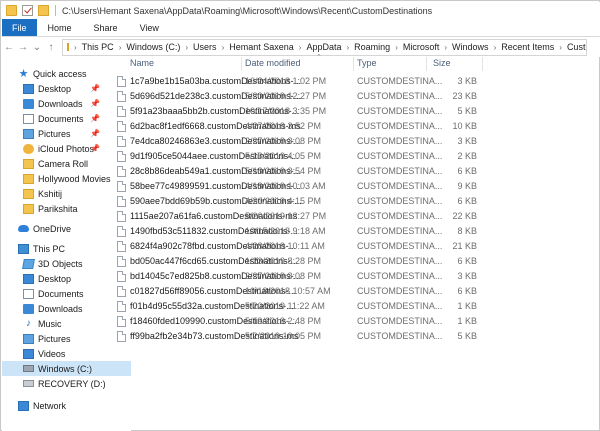  Describe the element at coordinates (28, 368) in the screenshot. I see `drive-icon` at that location.